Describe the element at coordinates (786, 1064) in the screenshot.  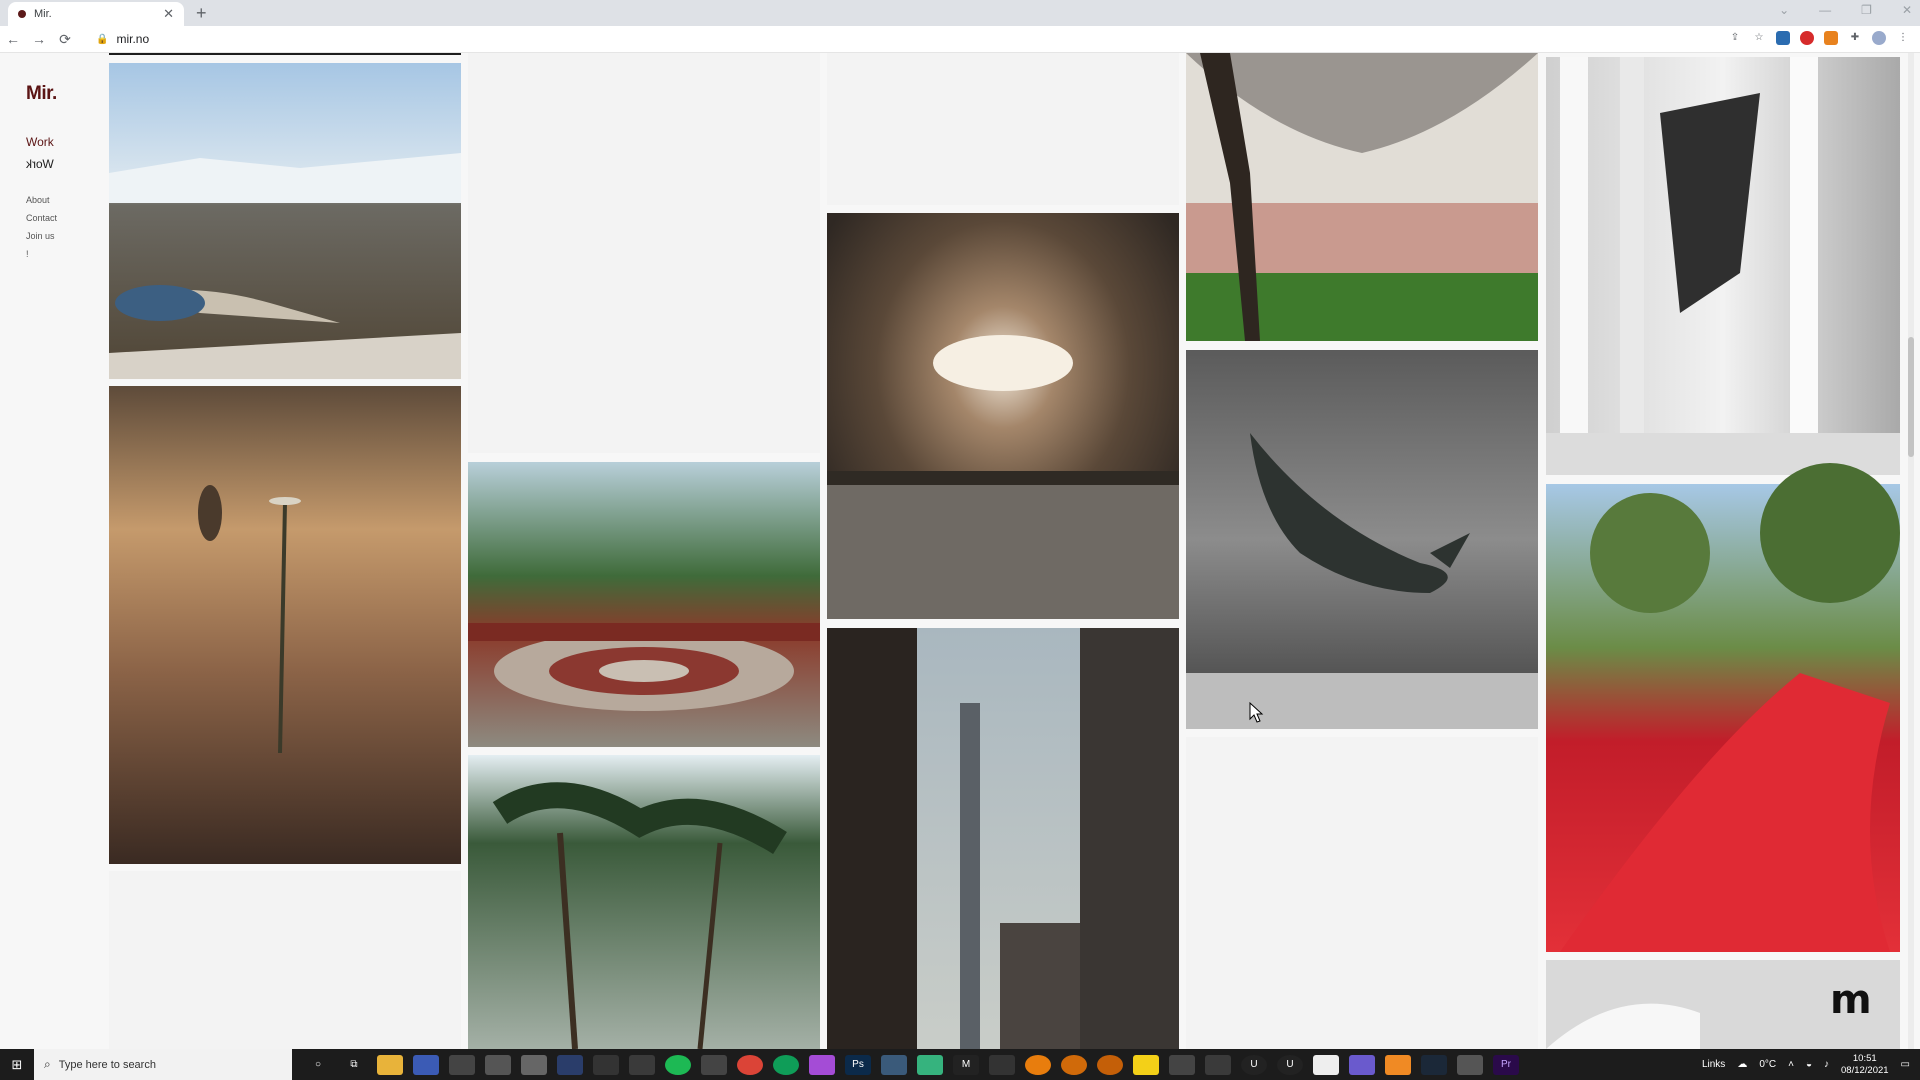
I see `chrome-profile-icon` at that location.